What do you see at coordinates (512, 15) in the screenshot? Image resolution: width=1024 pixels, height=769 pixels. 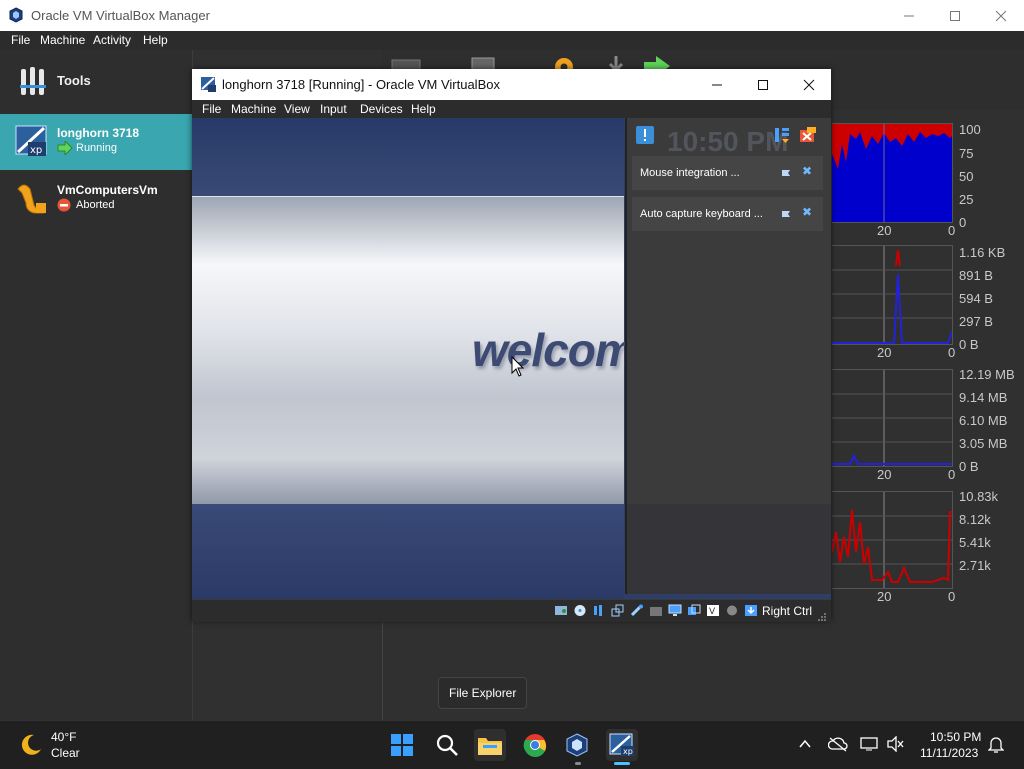 I see `manager-titlebar: Oracle VM VirtualBox Manager` at bounding box center [512, 15].